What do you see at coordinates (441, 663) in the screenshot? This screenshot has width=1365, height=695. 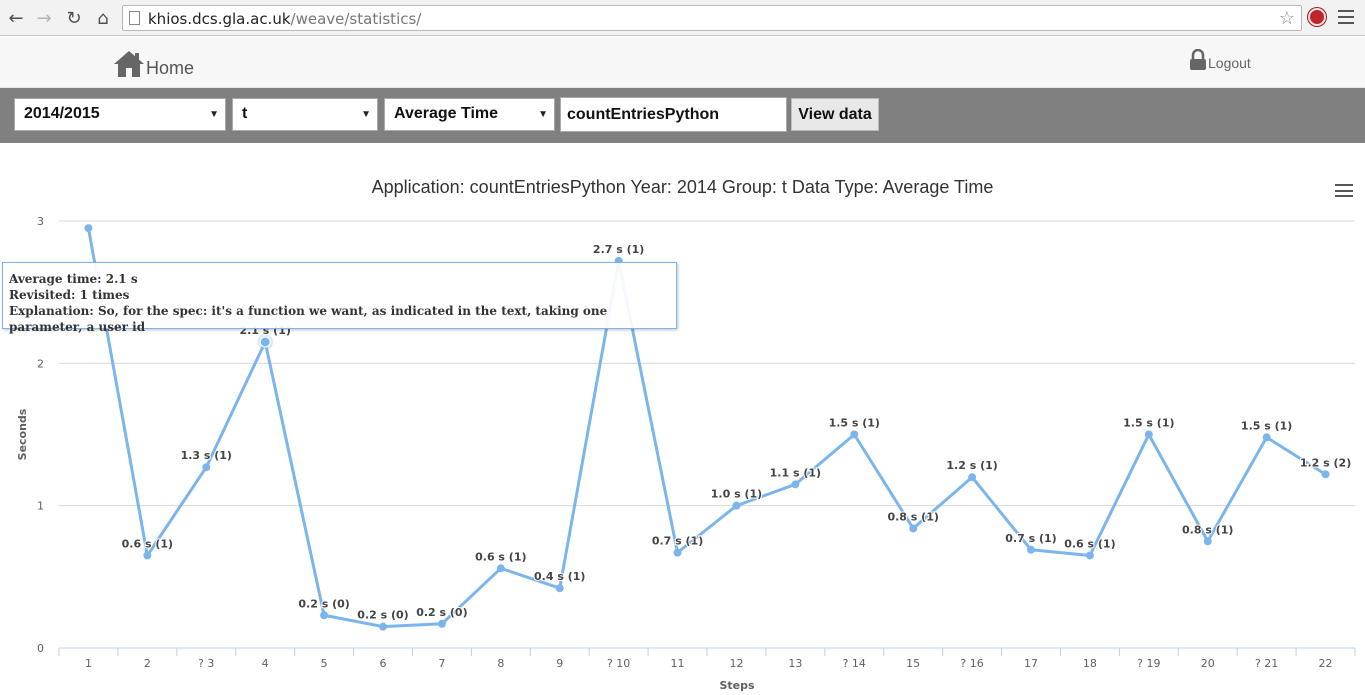 I see `x-tick-label: 7` at bounding box center [441, 663].